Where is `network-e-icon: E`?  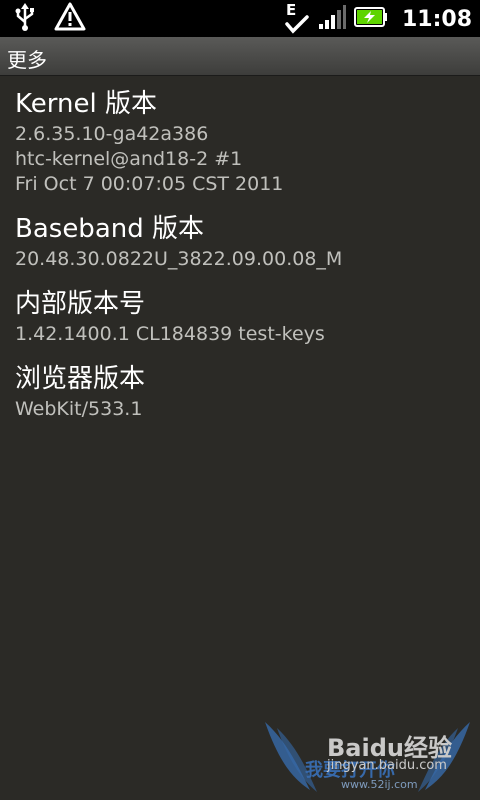 network-e-icon: E is located at coordinates (297, 18).